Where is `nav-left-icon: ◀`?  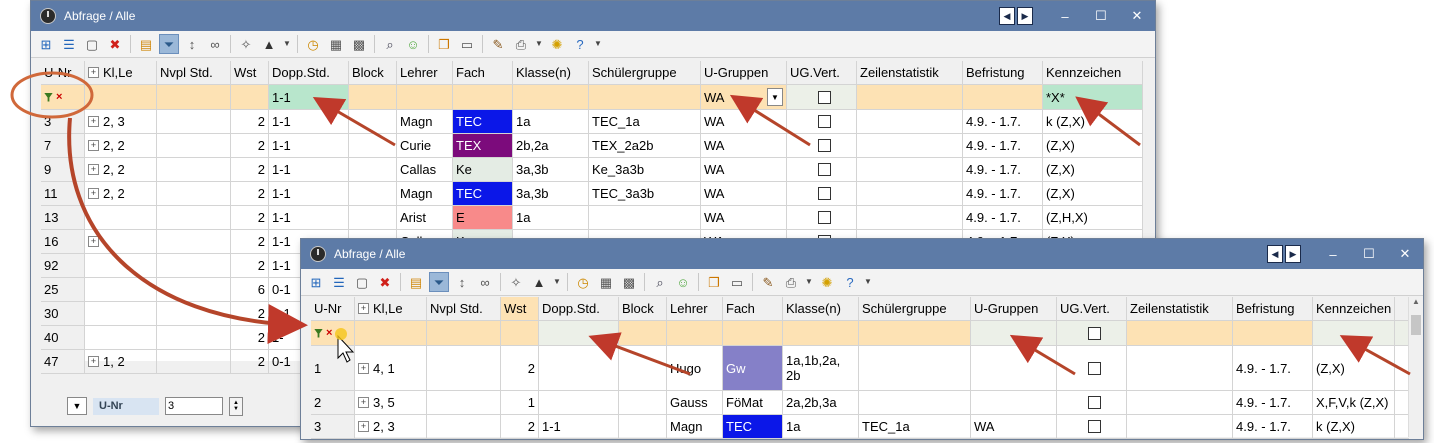 nav-left-icon: ◀ is located at coordinates (1275, 254).